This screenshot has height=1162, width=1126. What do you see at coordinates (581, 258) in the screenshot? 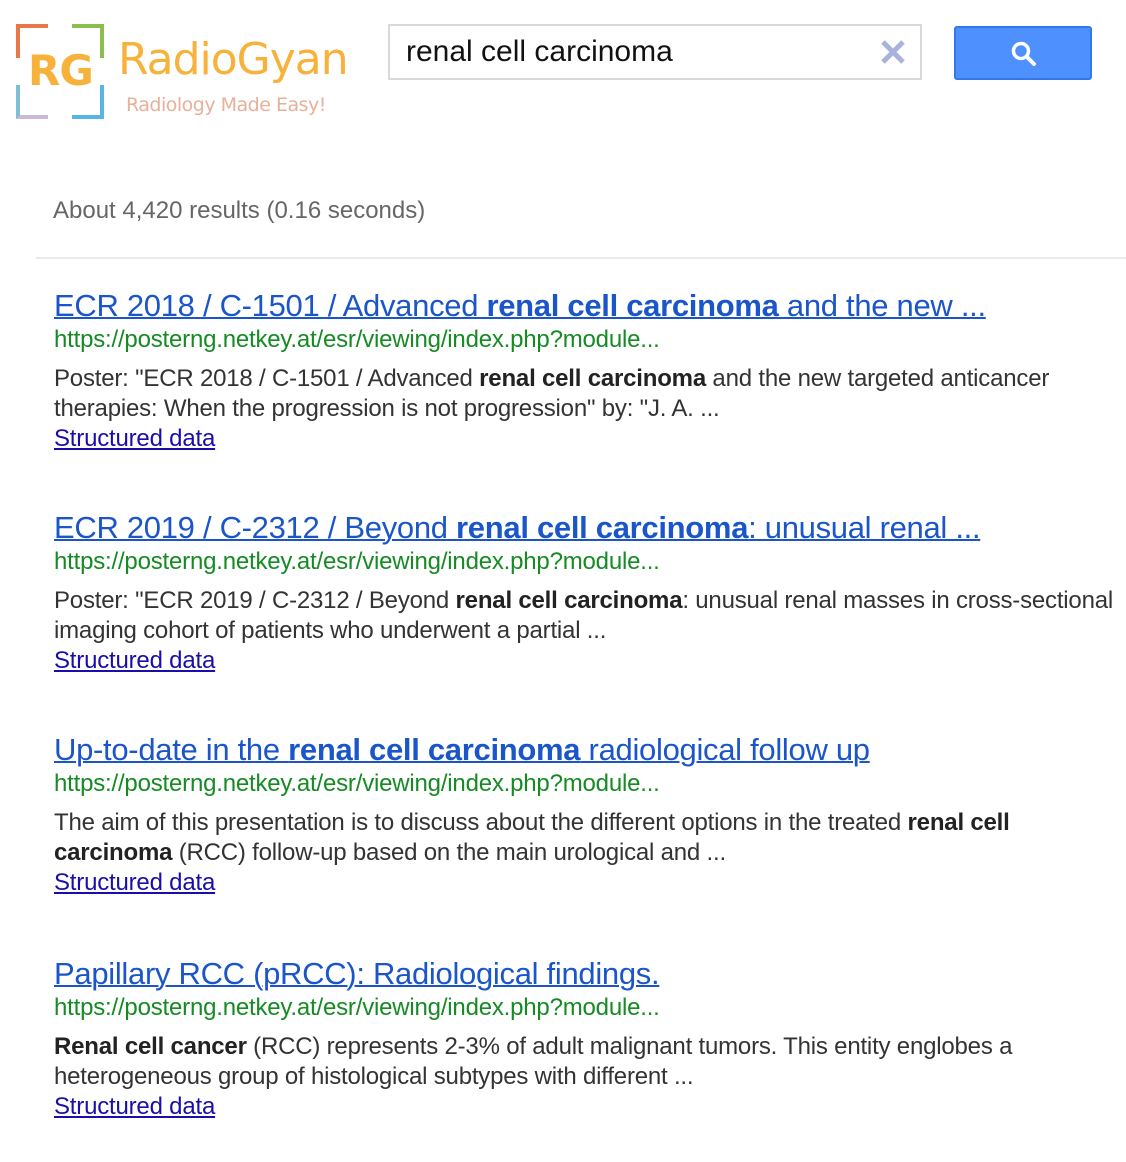
I see `divider` at bounding box center [581, 258].